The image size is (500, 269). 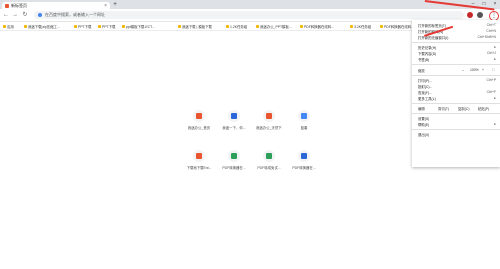 What do you see at coordinates (474, 70) in the screenshot?
I see `zoom-value: 100%` at bounding box center [474, 70].